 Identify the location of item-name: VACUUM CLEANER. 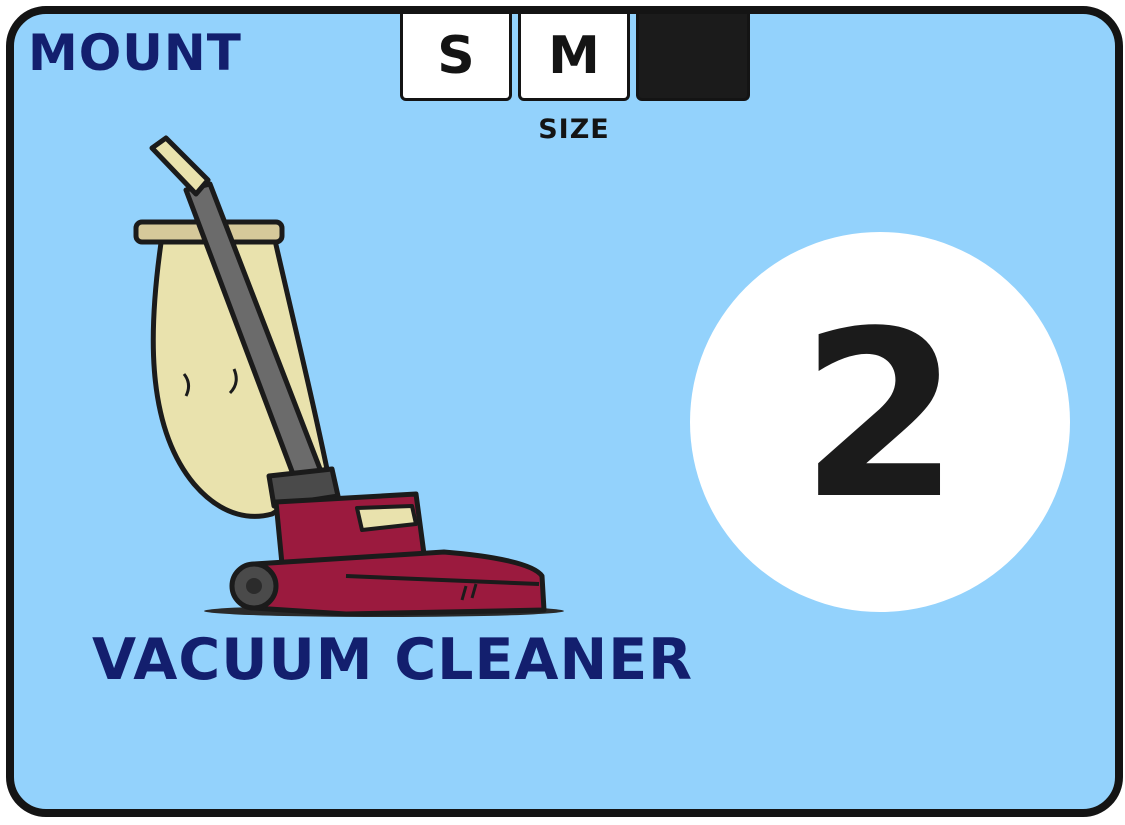
(393, 660).